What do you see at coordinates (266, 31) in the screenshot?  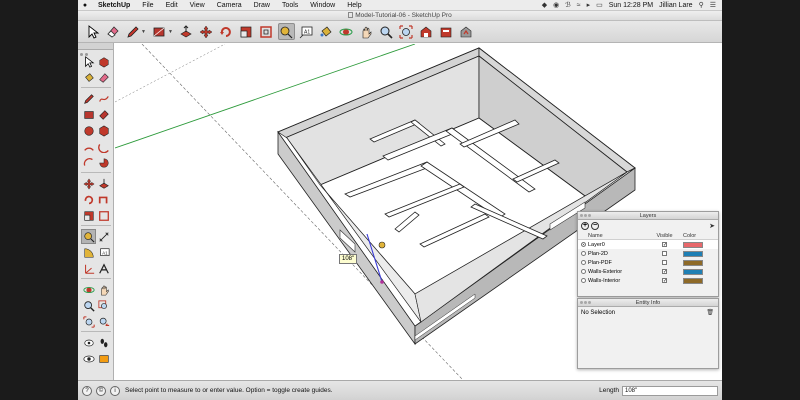 I see `offset-tool-button` at bounding box center [266, 31].